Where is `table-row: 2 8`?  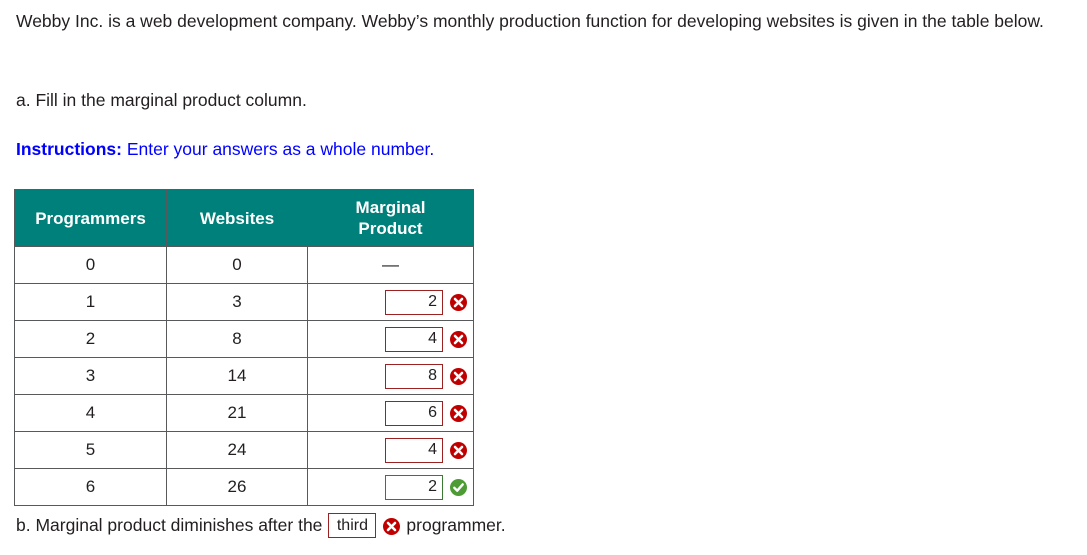
table-row: 2 8 is located at coordinates (244, 339).